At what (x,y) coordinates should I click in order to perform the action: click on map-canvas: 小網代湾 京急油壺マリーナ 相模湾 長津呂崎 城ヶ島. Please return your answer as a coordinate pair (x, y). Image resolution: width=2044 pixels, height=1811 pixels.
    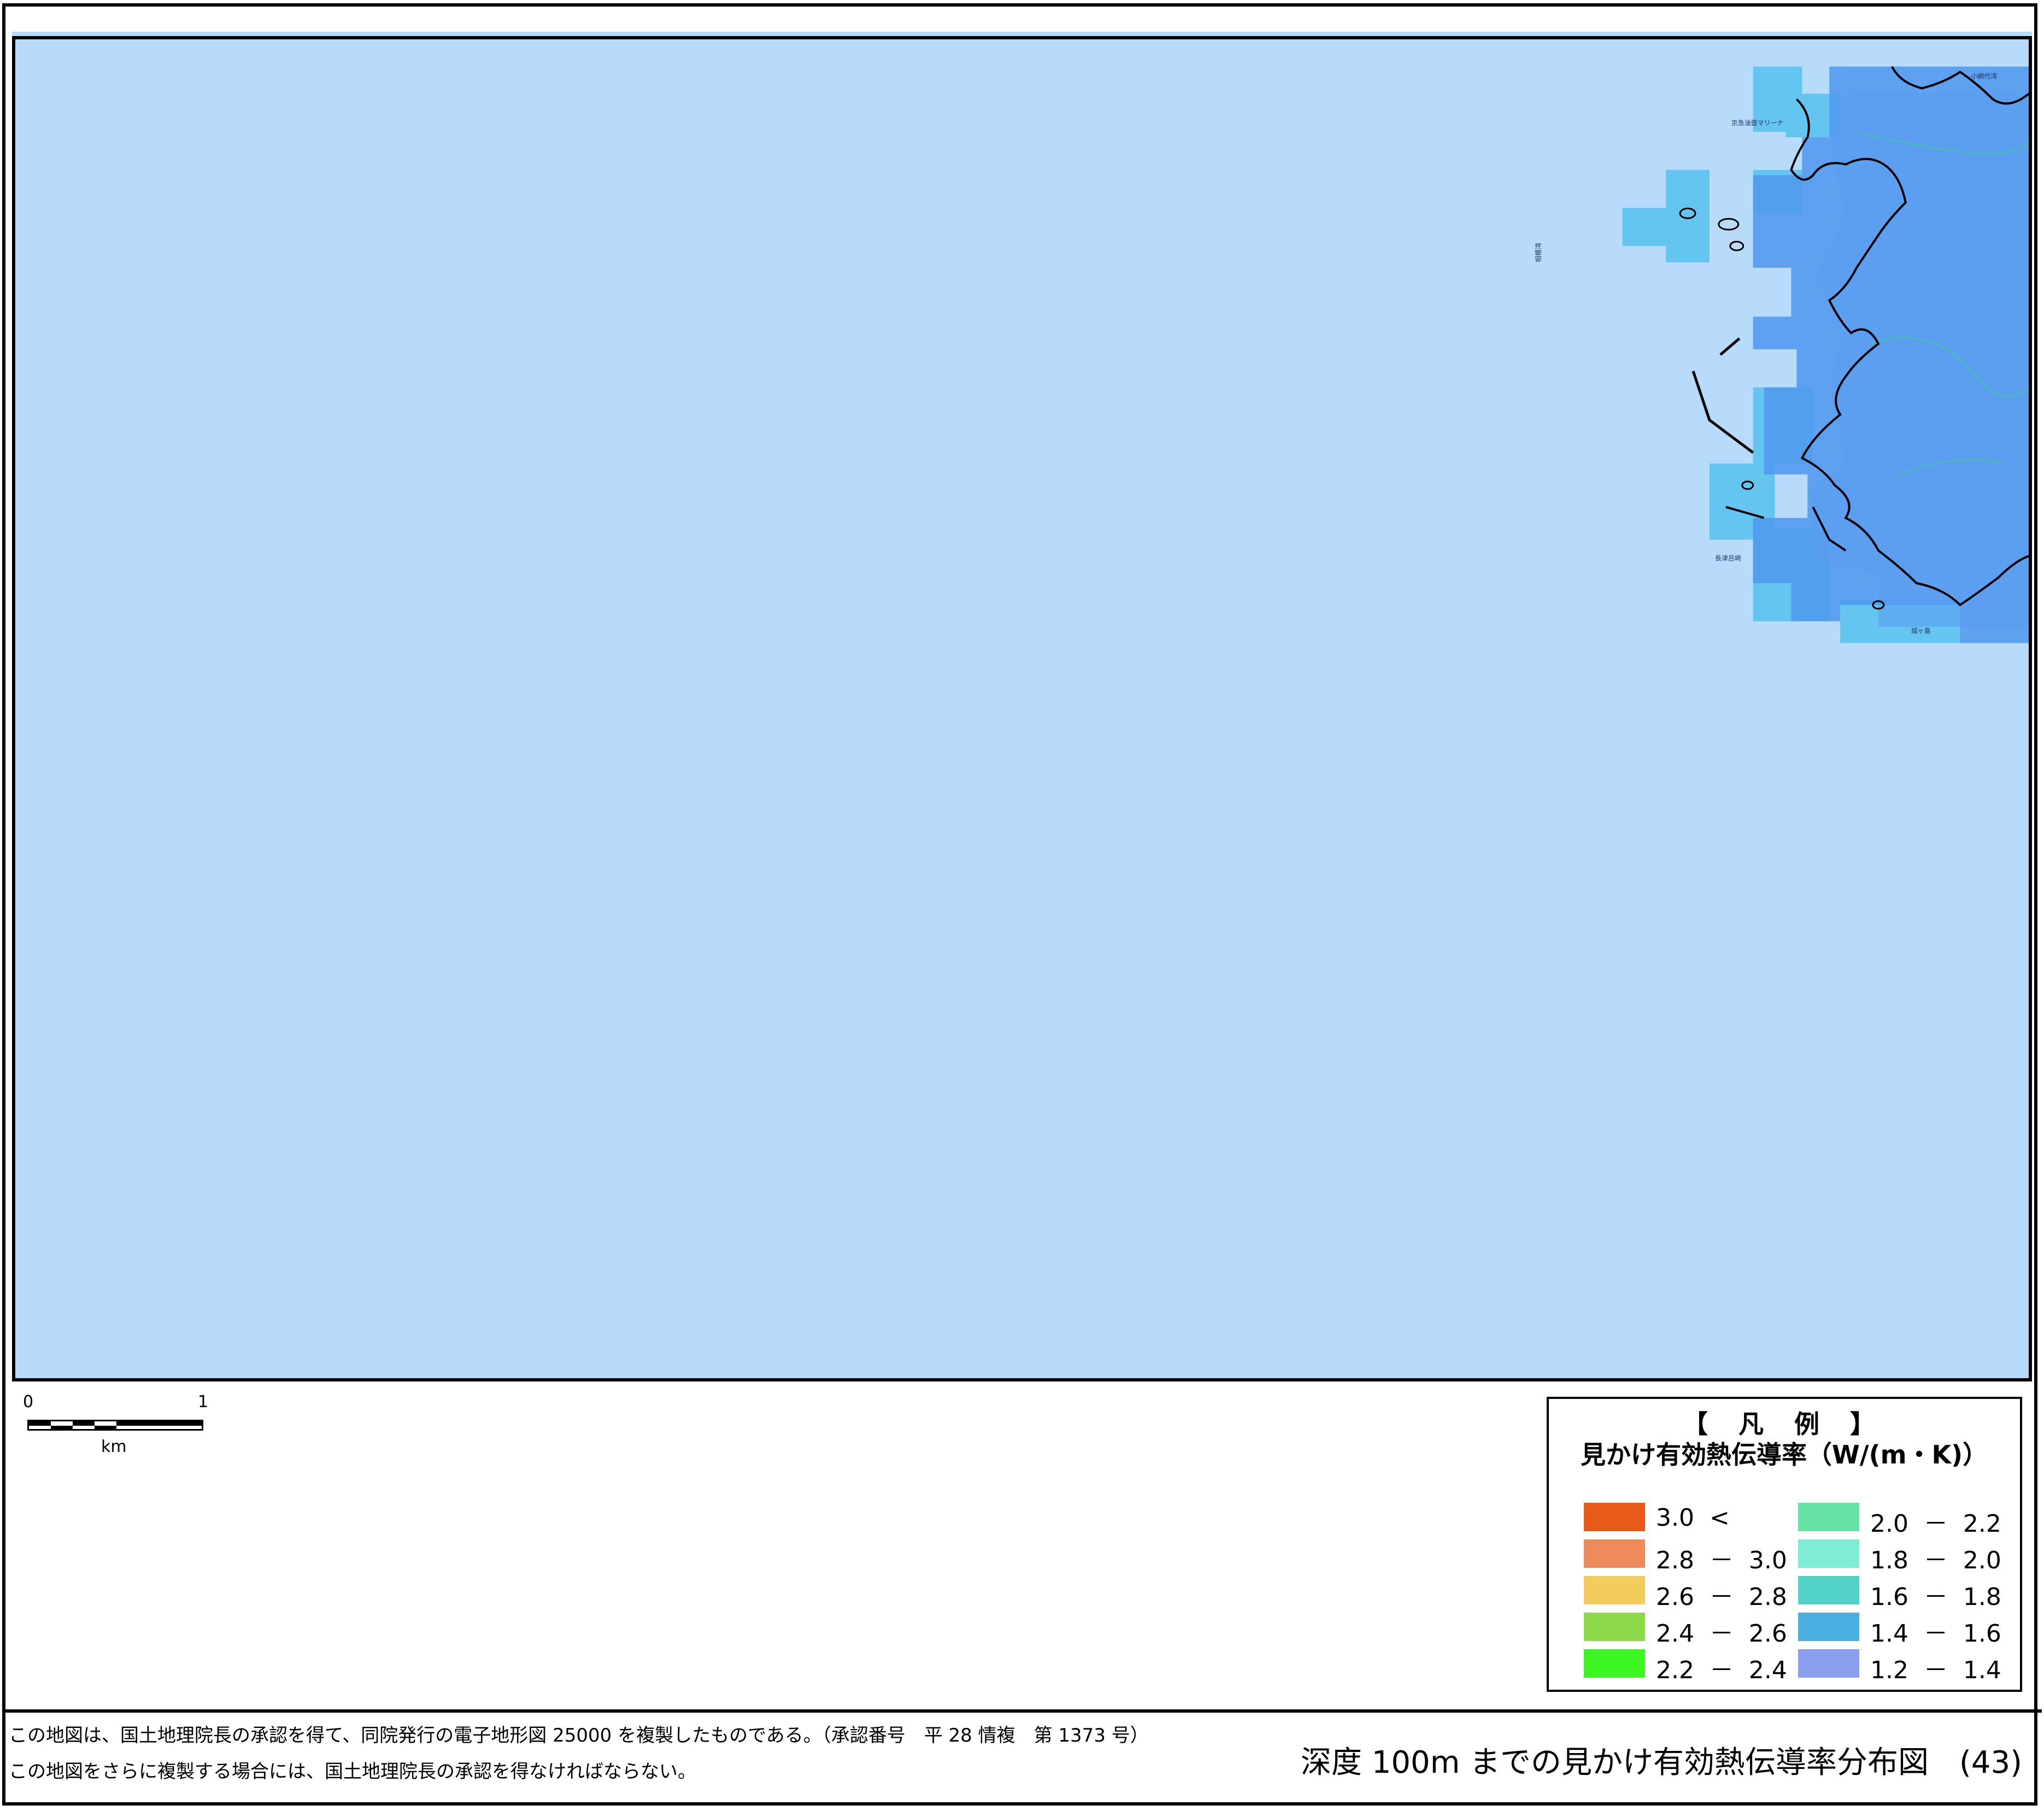
    Looking at the image, I should click on (1781, 354).